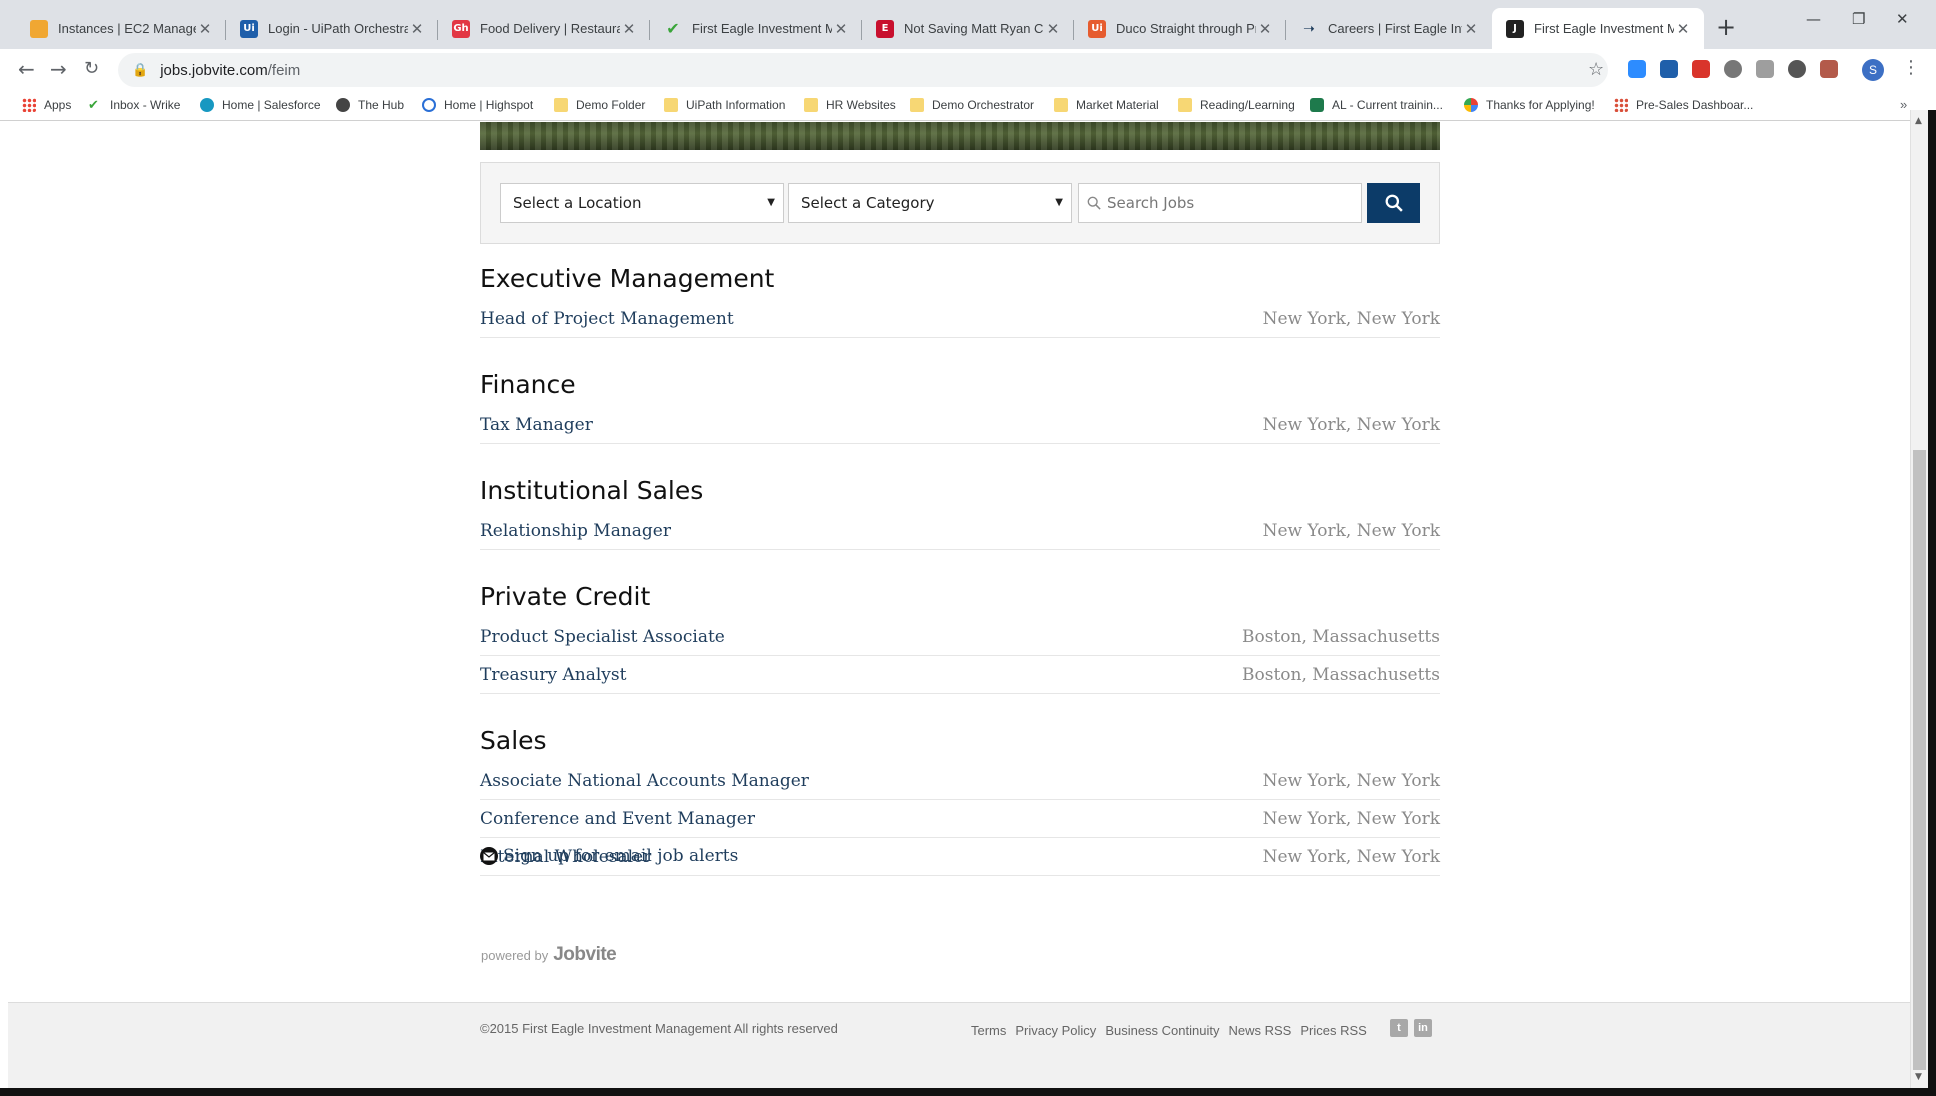 This screenshot has width=1936, height=1096. What do you see at coordinates (1423, 1028) in the screenshot?
I see `linkedin-icon: in` at bounding box center [1423, 1028].